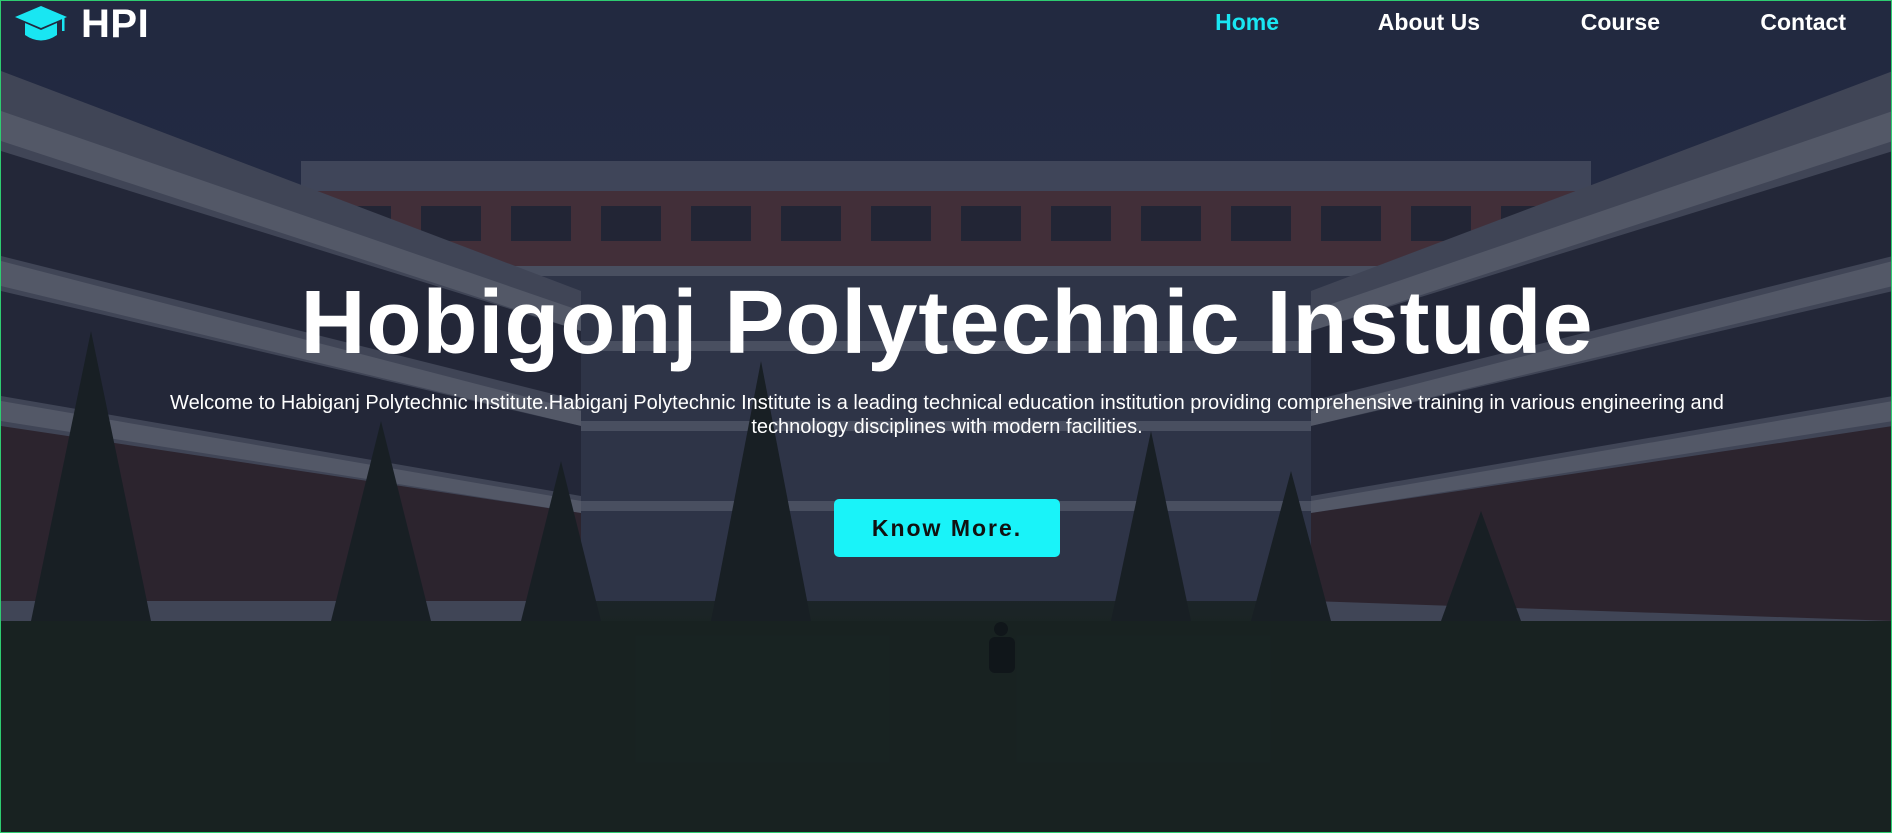 This screenshot has width=1892, height=833. I want to click on brand-logo: HPI, so click(82, 24).